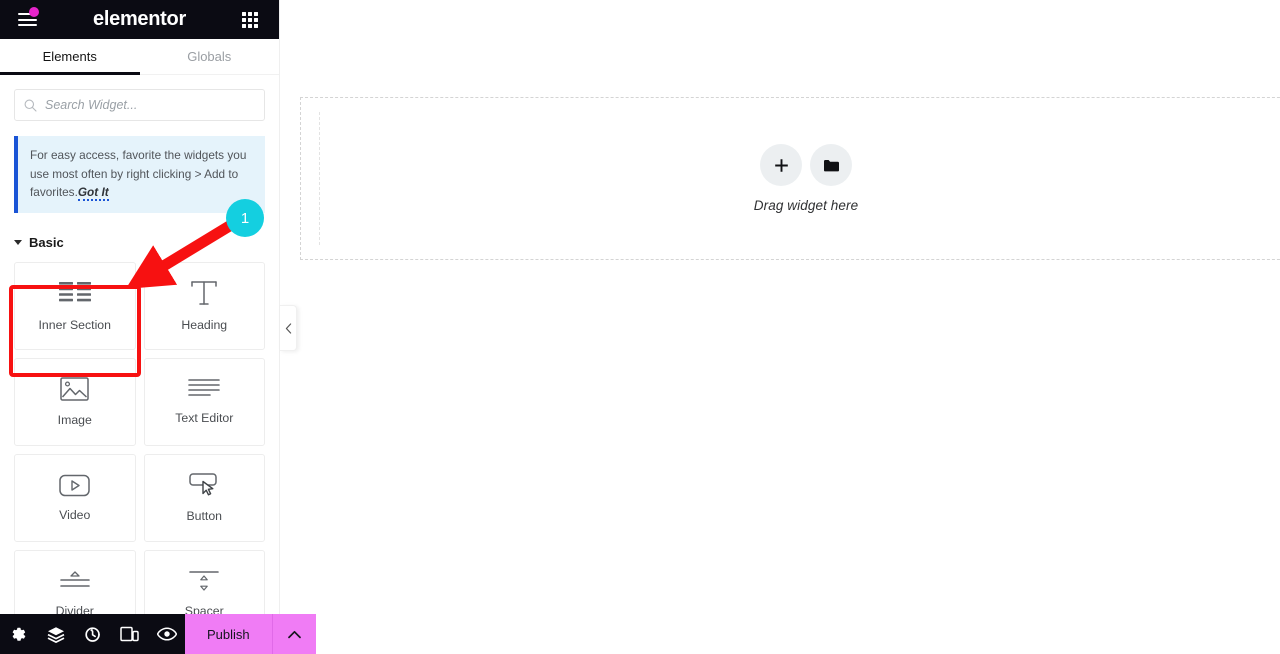 The height and width of the screenshot is (654, 1280). Describe the element at coordinates (74, 420) in the screenshot. I see `widget-label: Image` at that location.